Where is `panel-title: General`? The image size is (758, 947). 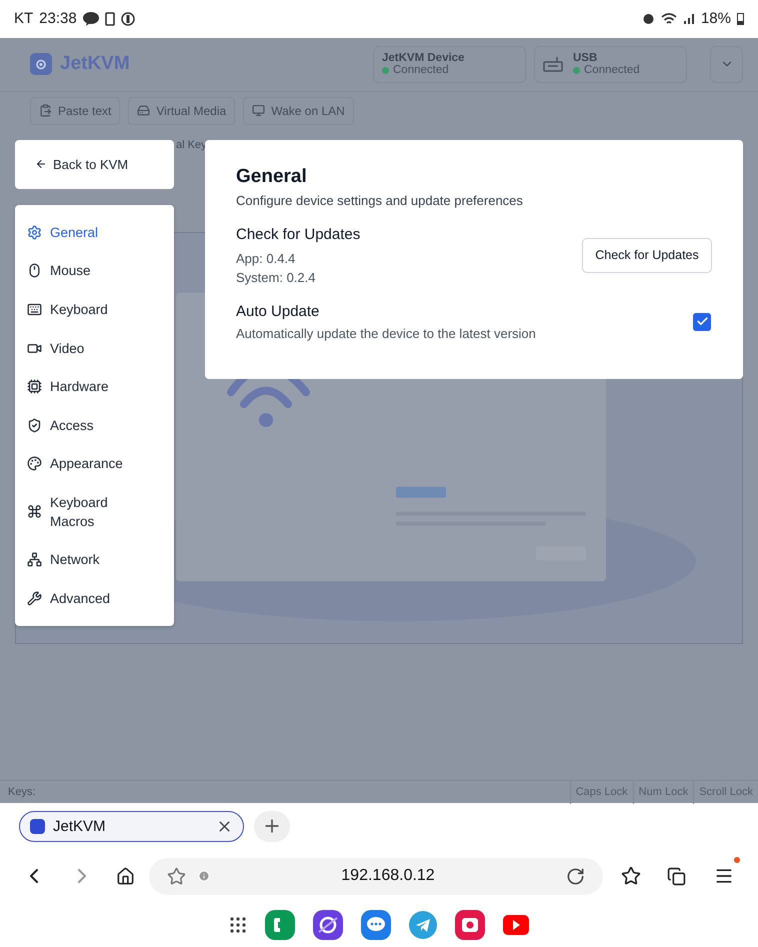
panel-title: General is located at coordinates (272, 177).